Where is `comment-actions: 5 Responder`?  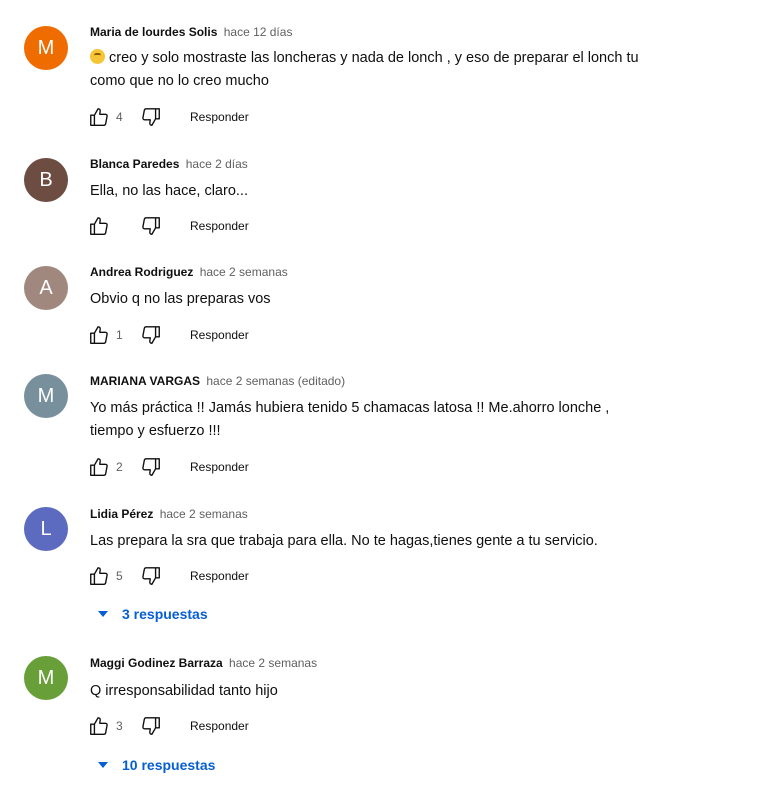
comment-actions: 5 Responder is located at coordinates (168, 576).